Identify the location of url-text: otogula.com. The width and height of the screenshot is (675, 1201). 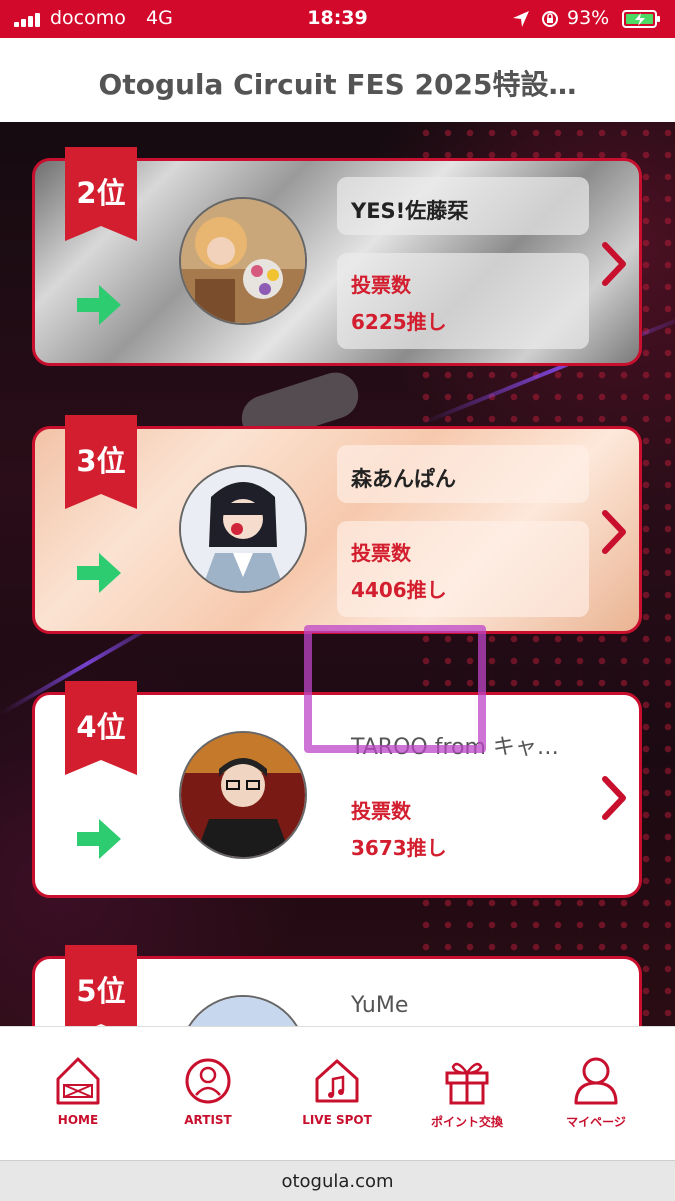
(337, 1181).